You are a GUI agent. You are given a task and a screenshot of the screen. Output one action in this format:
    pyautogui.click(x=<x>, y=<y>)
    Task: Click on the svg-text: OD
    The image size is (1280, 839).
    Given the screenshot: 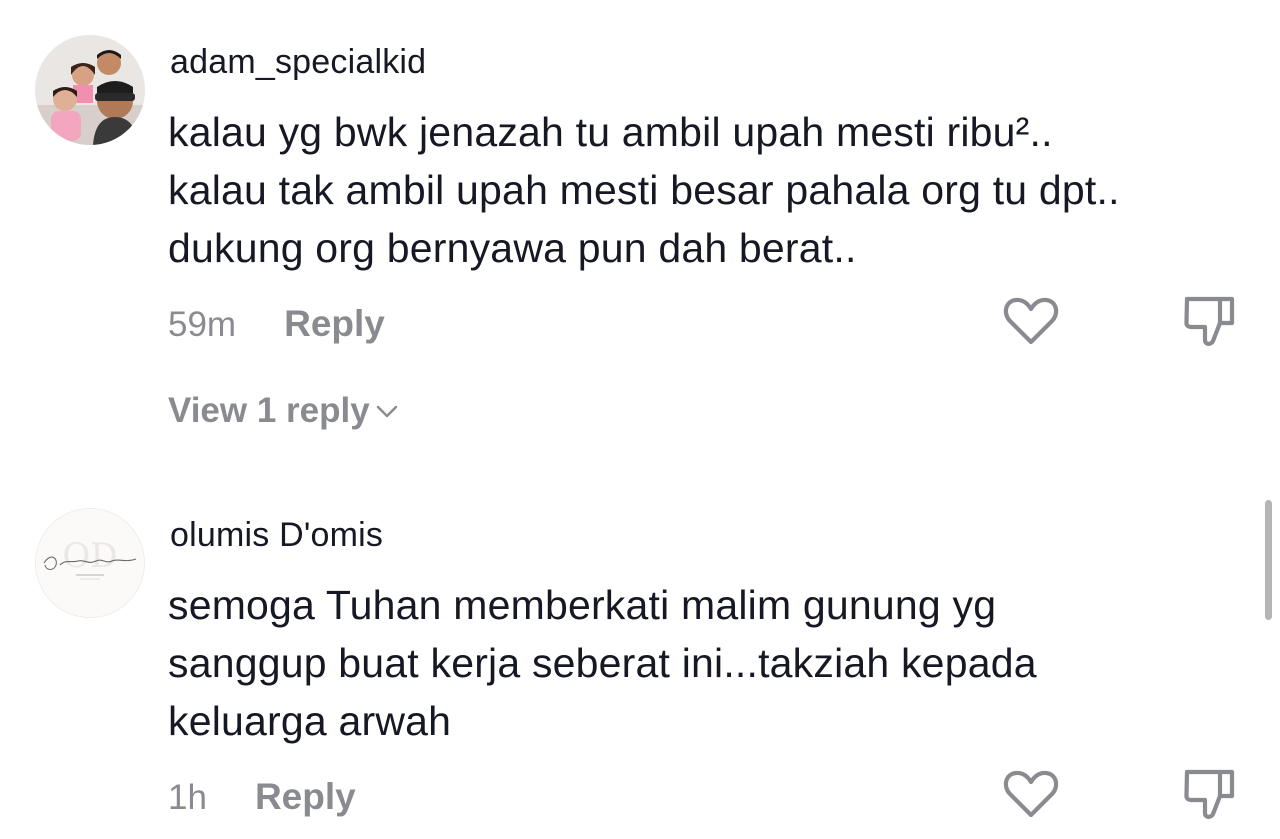 What is the action you would take?
    pyautogui.click(x=89, y=556)
    